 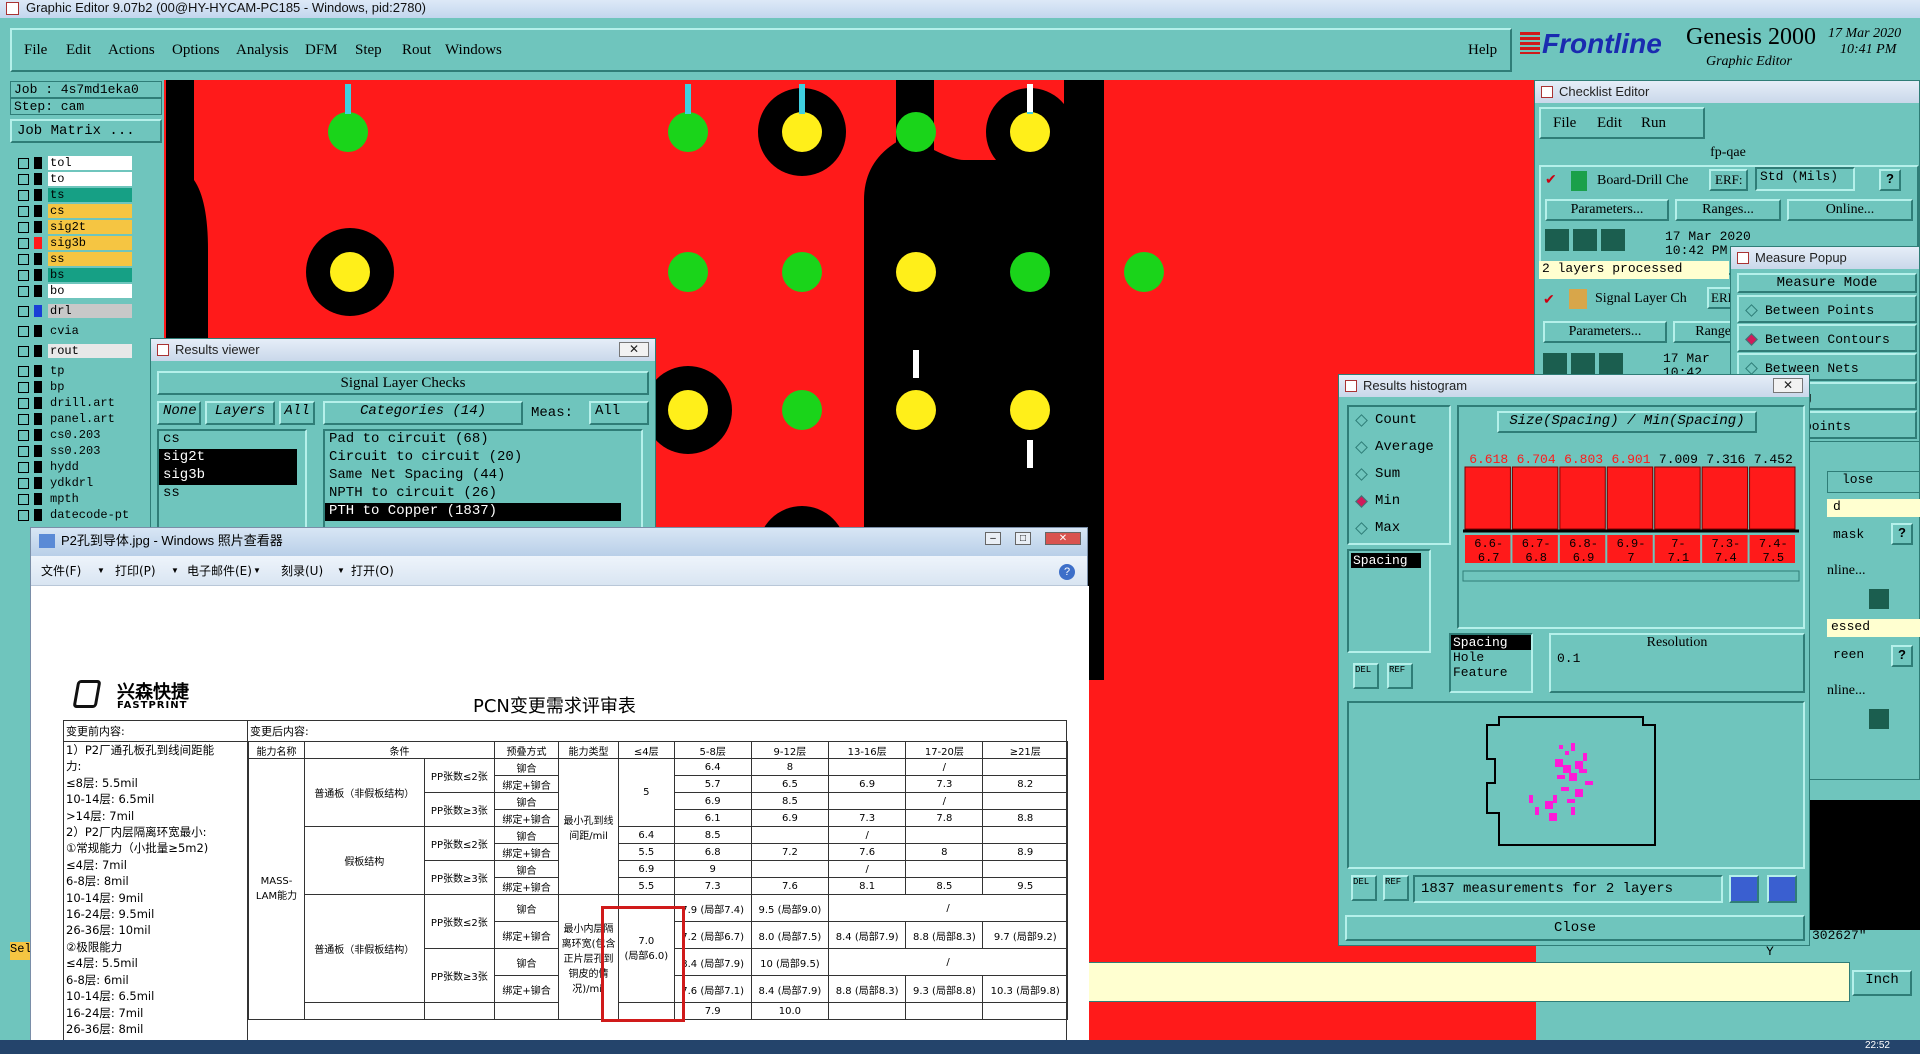 What do you see at coordinates (1491, 672) in the screenshot?
I see `attribute-item: Feature` at bounding box center [1491, 672].